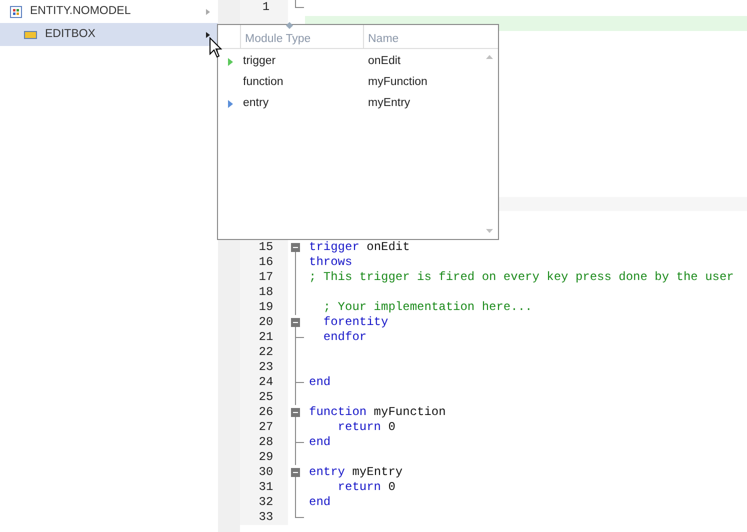  What do you see at coordinates (264, 427) in the screenshot?
I see `line-number: 27` at bounding box center [264, 427].